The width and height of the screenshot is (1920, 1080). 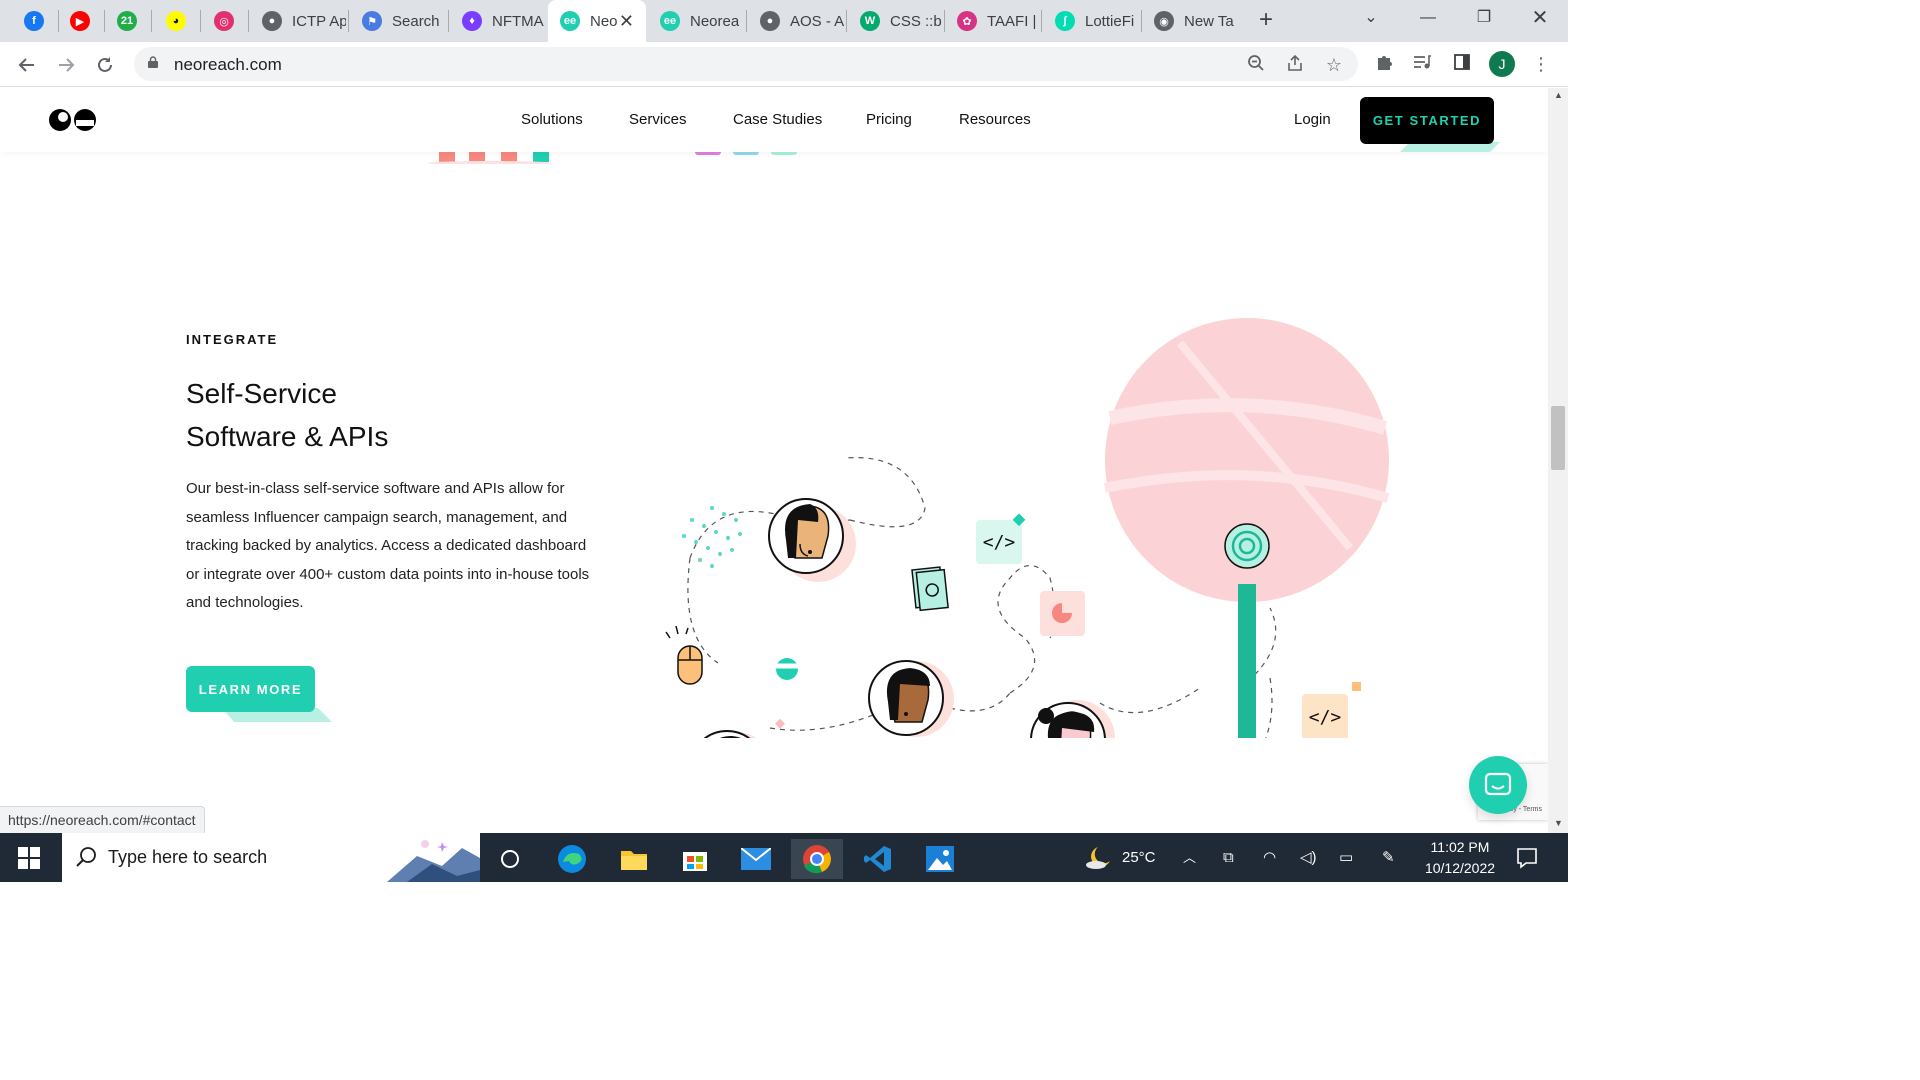 What do you see at coordinates (1460, 858) in the screenshot?
I see `taskbar-clock: 11:02 PM 10/12/2022` at bounding box center [1460, 858].